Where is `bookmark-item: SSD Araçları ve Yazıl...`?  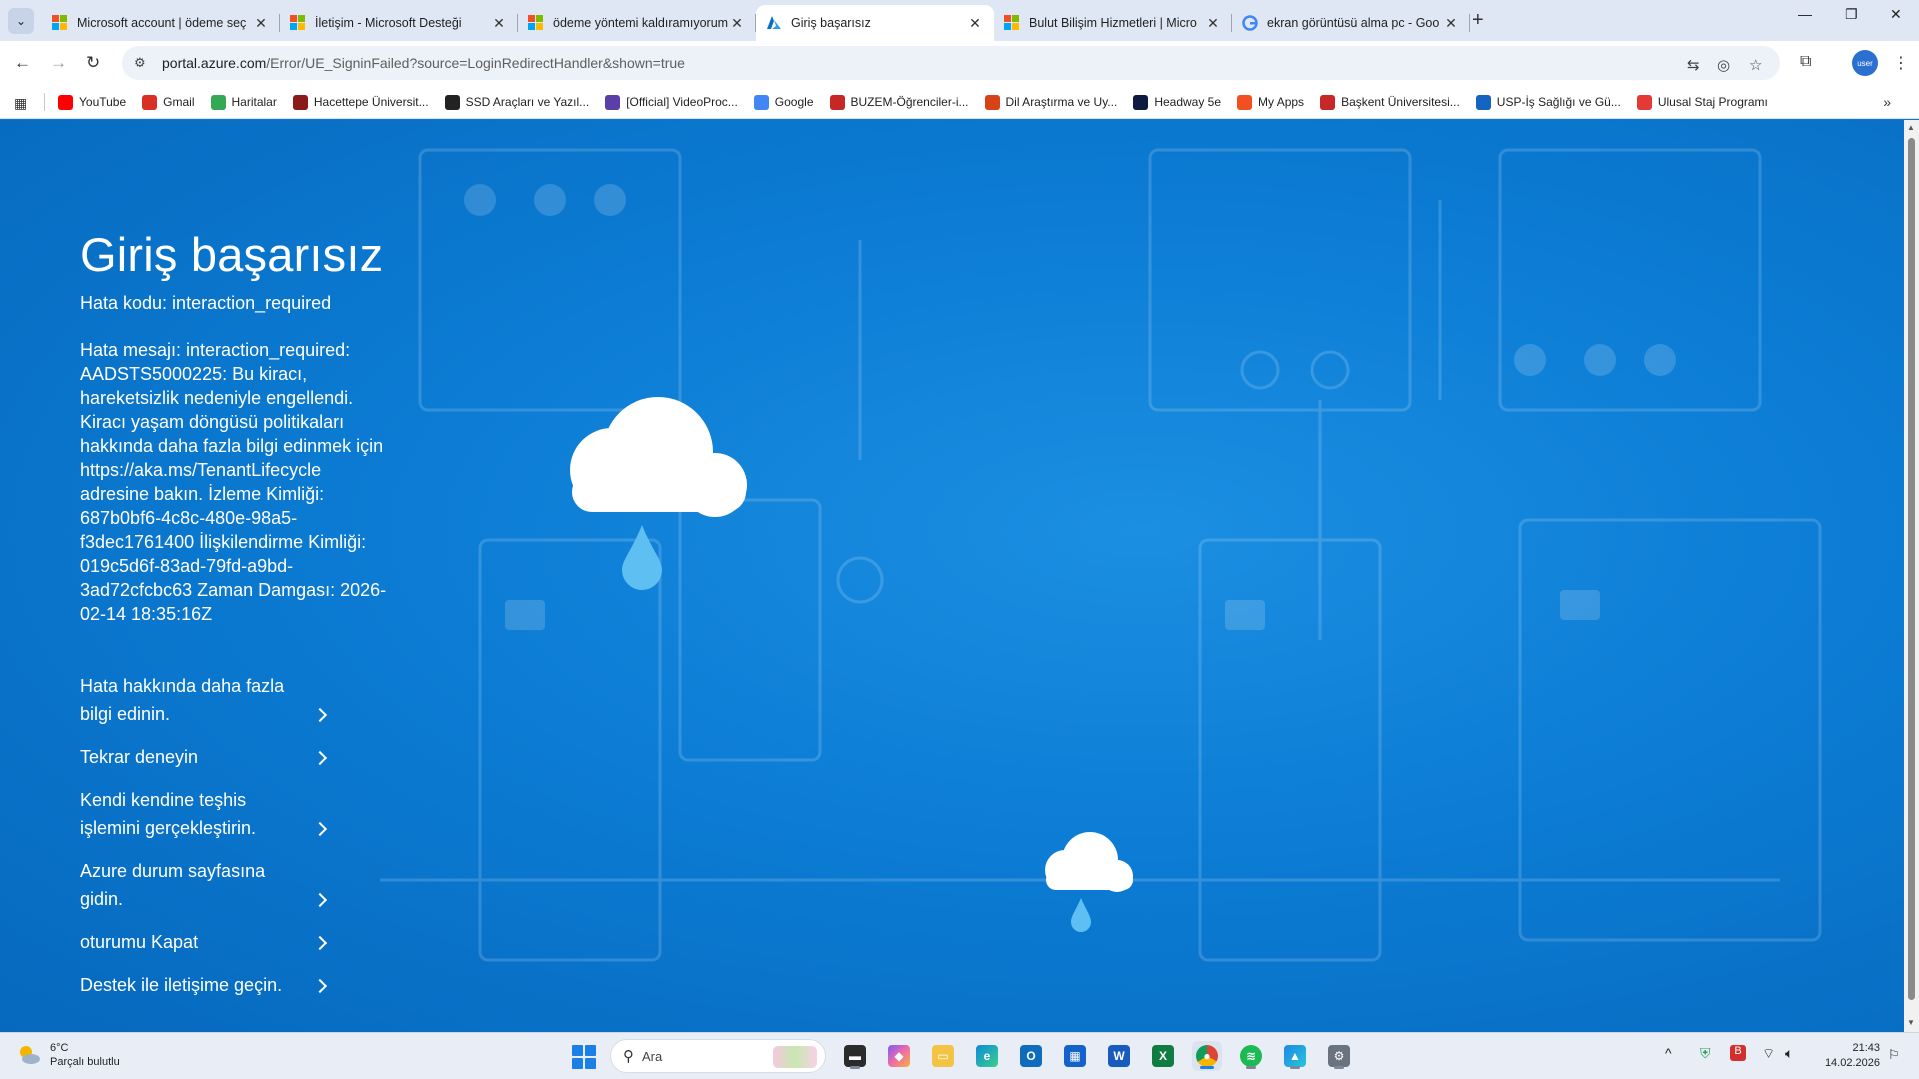
bookmark-item: SSD Araçları ve Yazıl... is located at coordinates (516, 102).